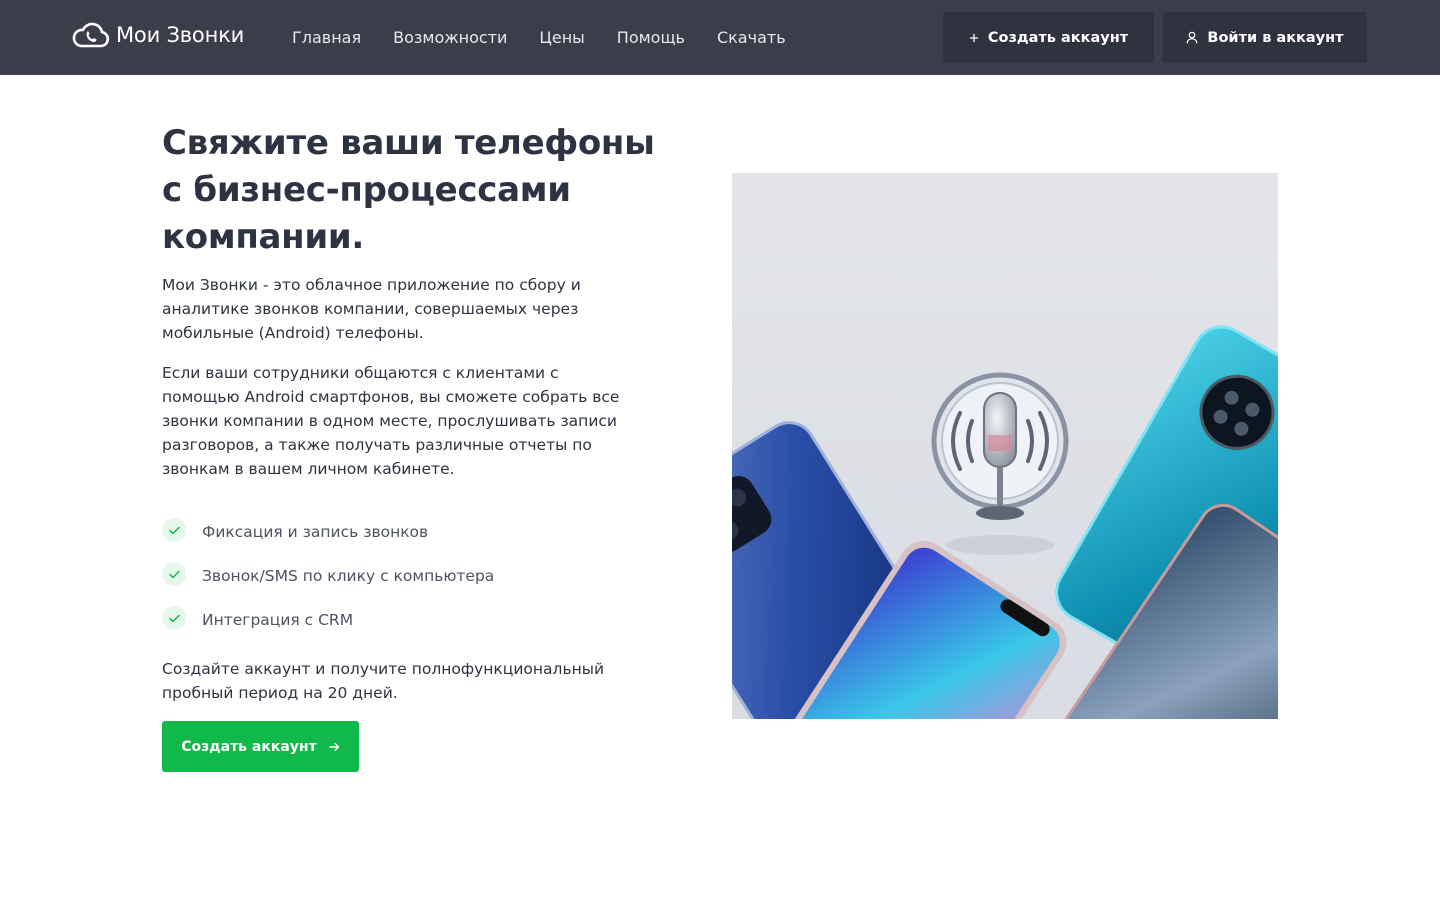 This screenshot has width=1440, height=900. I want to click on create-account-cta-button: Создать аккаунт, so click(260, 746).